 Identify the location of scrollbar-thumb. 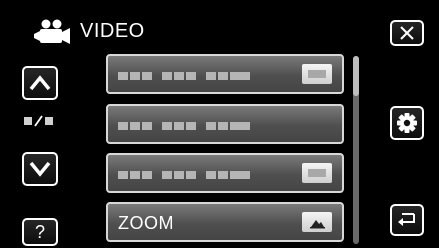
(356, 76).